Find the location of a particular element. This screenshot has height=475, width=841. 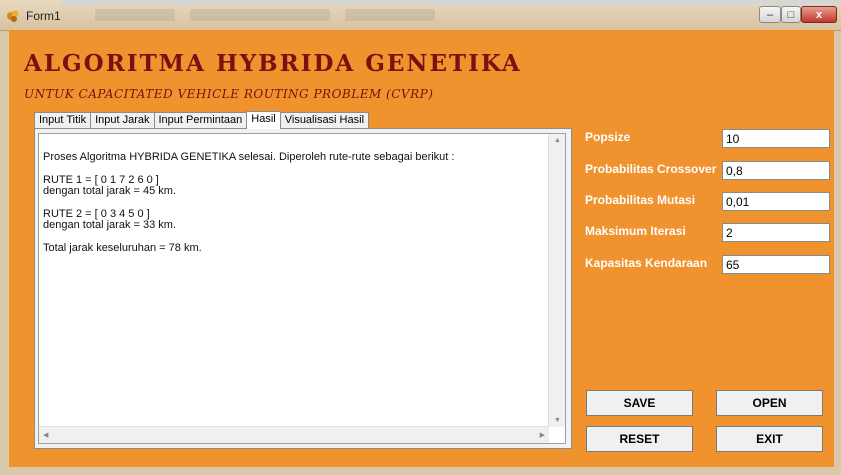

tab-input-permintaan: Input Permintaan is located at coordinates (200, 120).